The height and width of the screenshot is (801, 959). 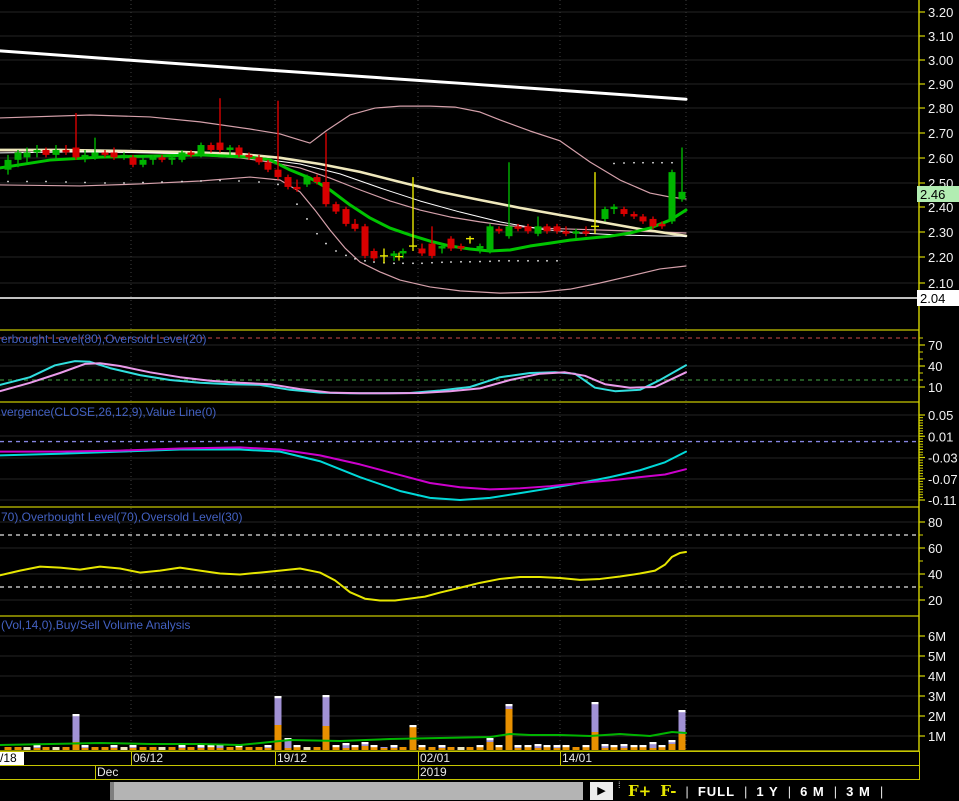 What do you see at coordinates (435, 758) in the screenshot?
I see `date-label: 02/01` at bounding box center [435, 758].